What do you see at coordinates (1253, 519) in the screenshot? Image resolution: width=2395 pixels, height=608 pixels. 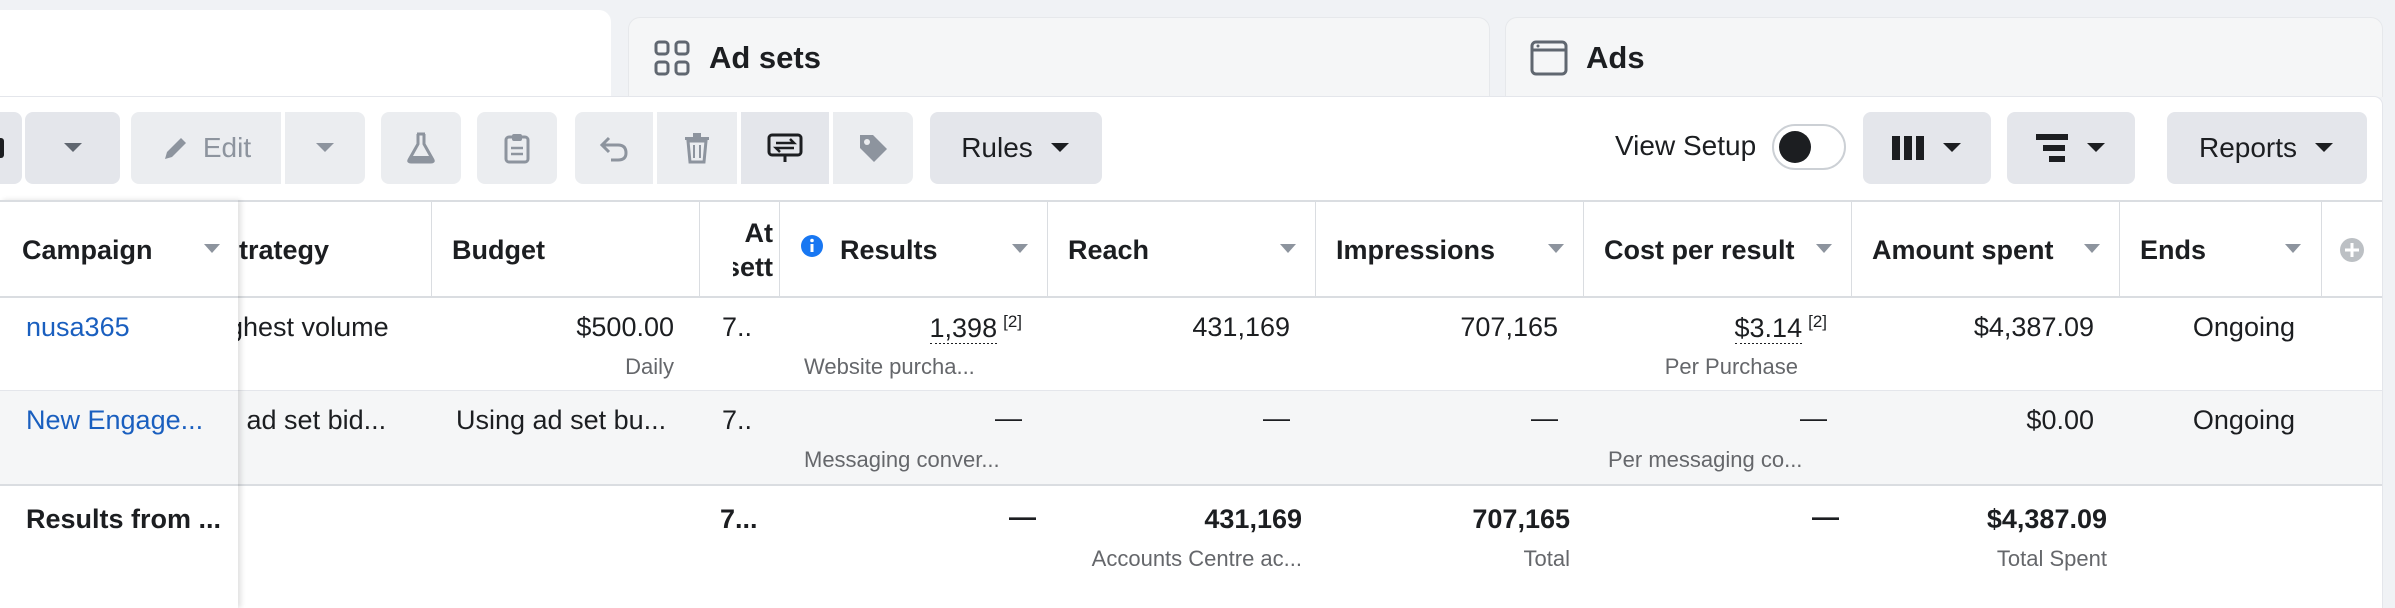 I see `totals-reach-cell: 431,169` at bounding box center [1253, 519].